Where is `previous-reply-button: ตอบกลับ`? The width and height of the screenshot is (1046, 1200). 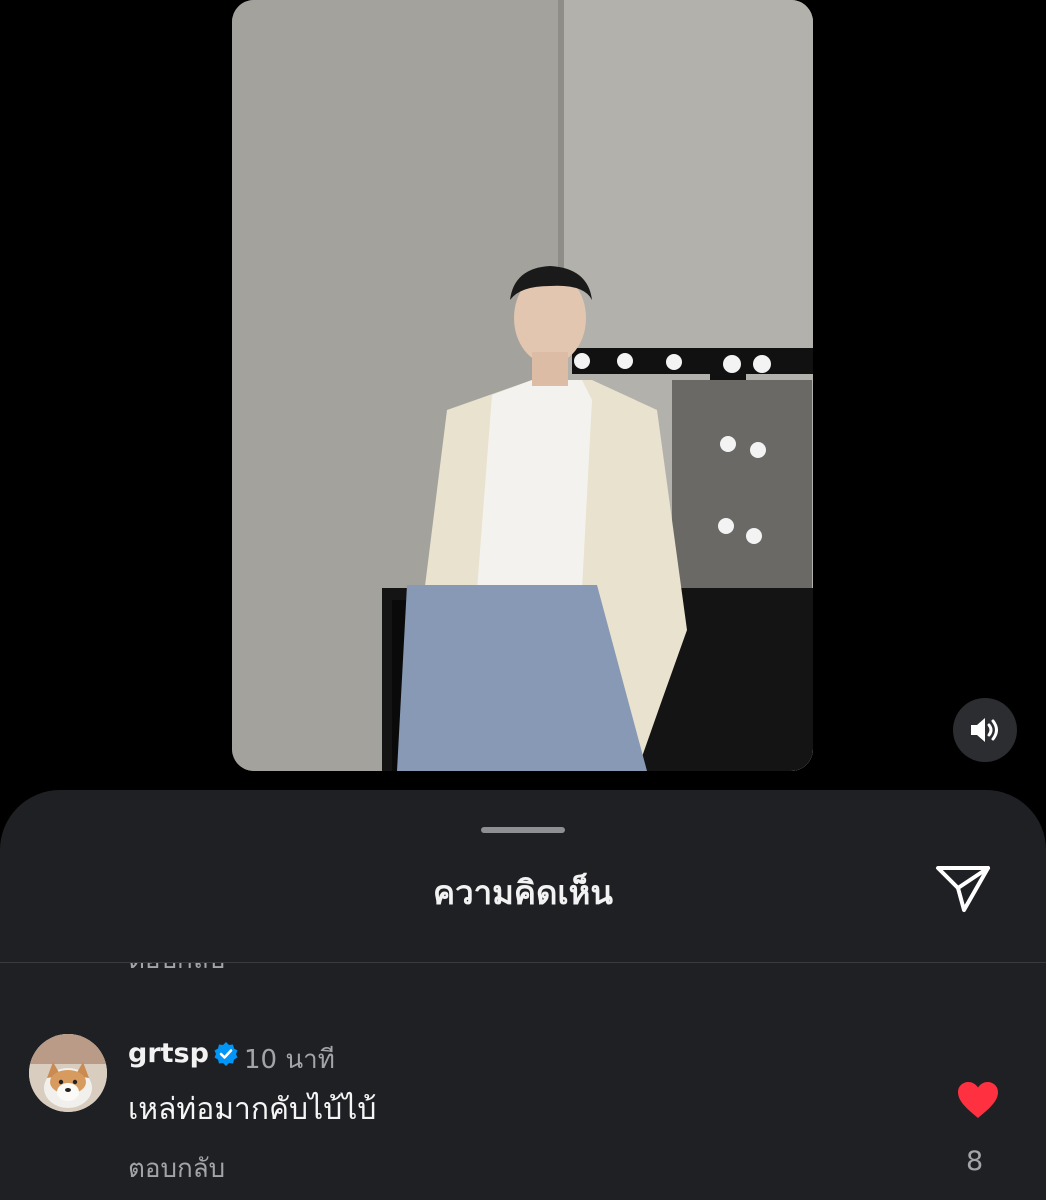 previous-reply-button: ตอบกลับ is located at coordinates (176, 971).